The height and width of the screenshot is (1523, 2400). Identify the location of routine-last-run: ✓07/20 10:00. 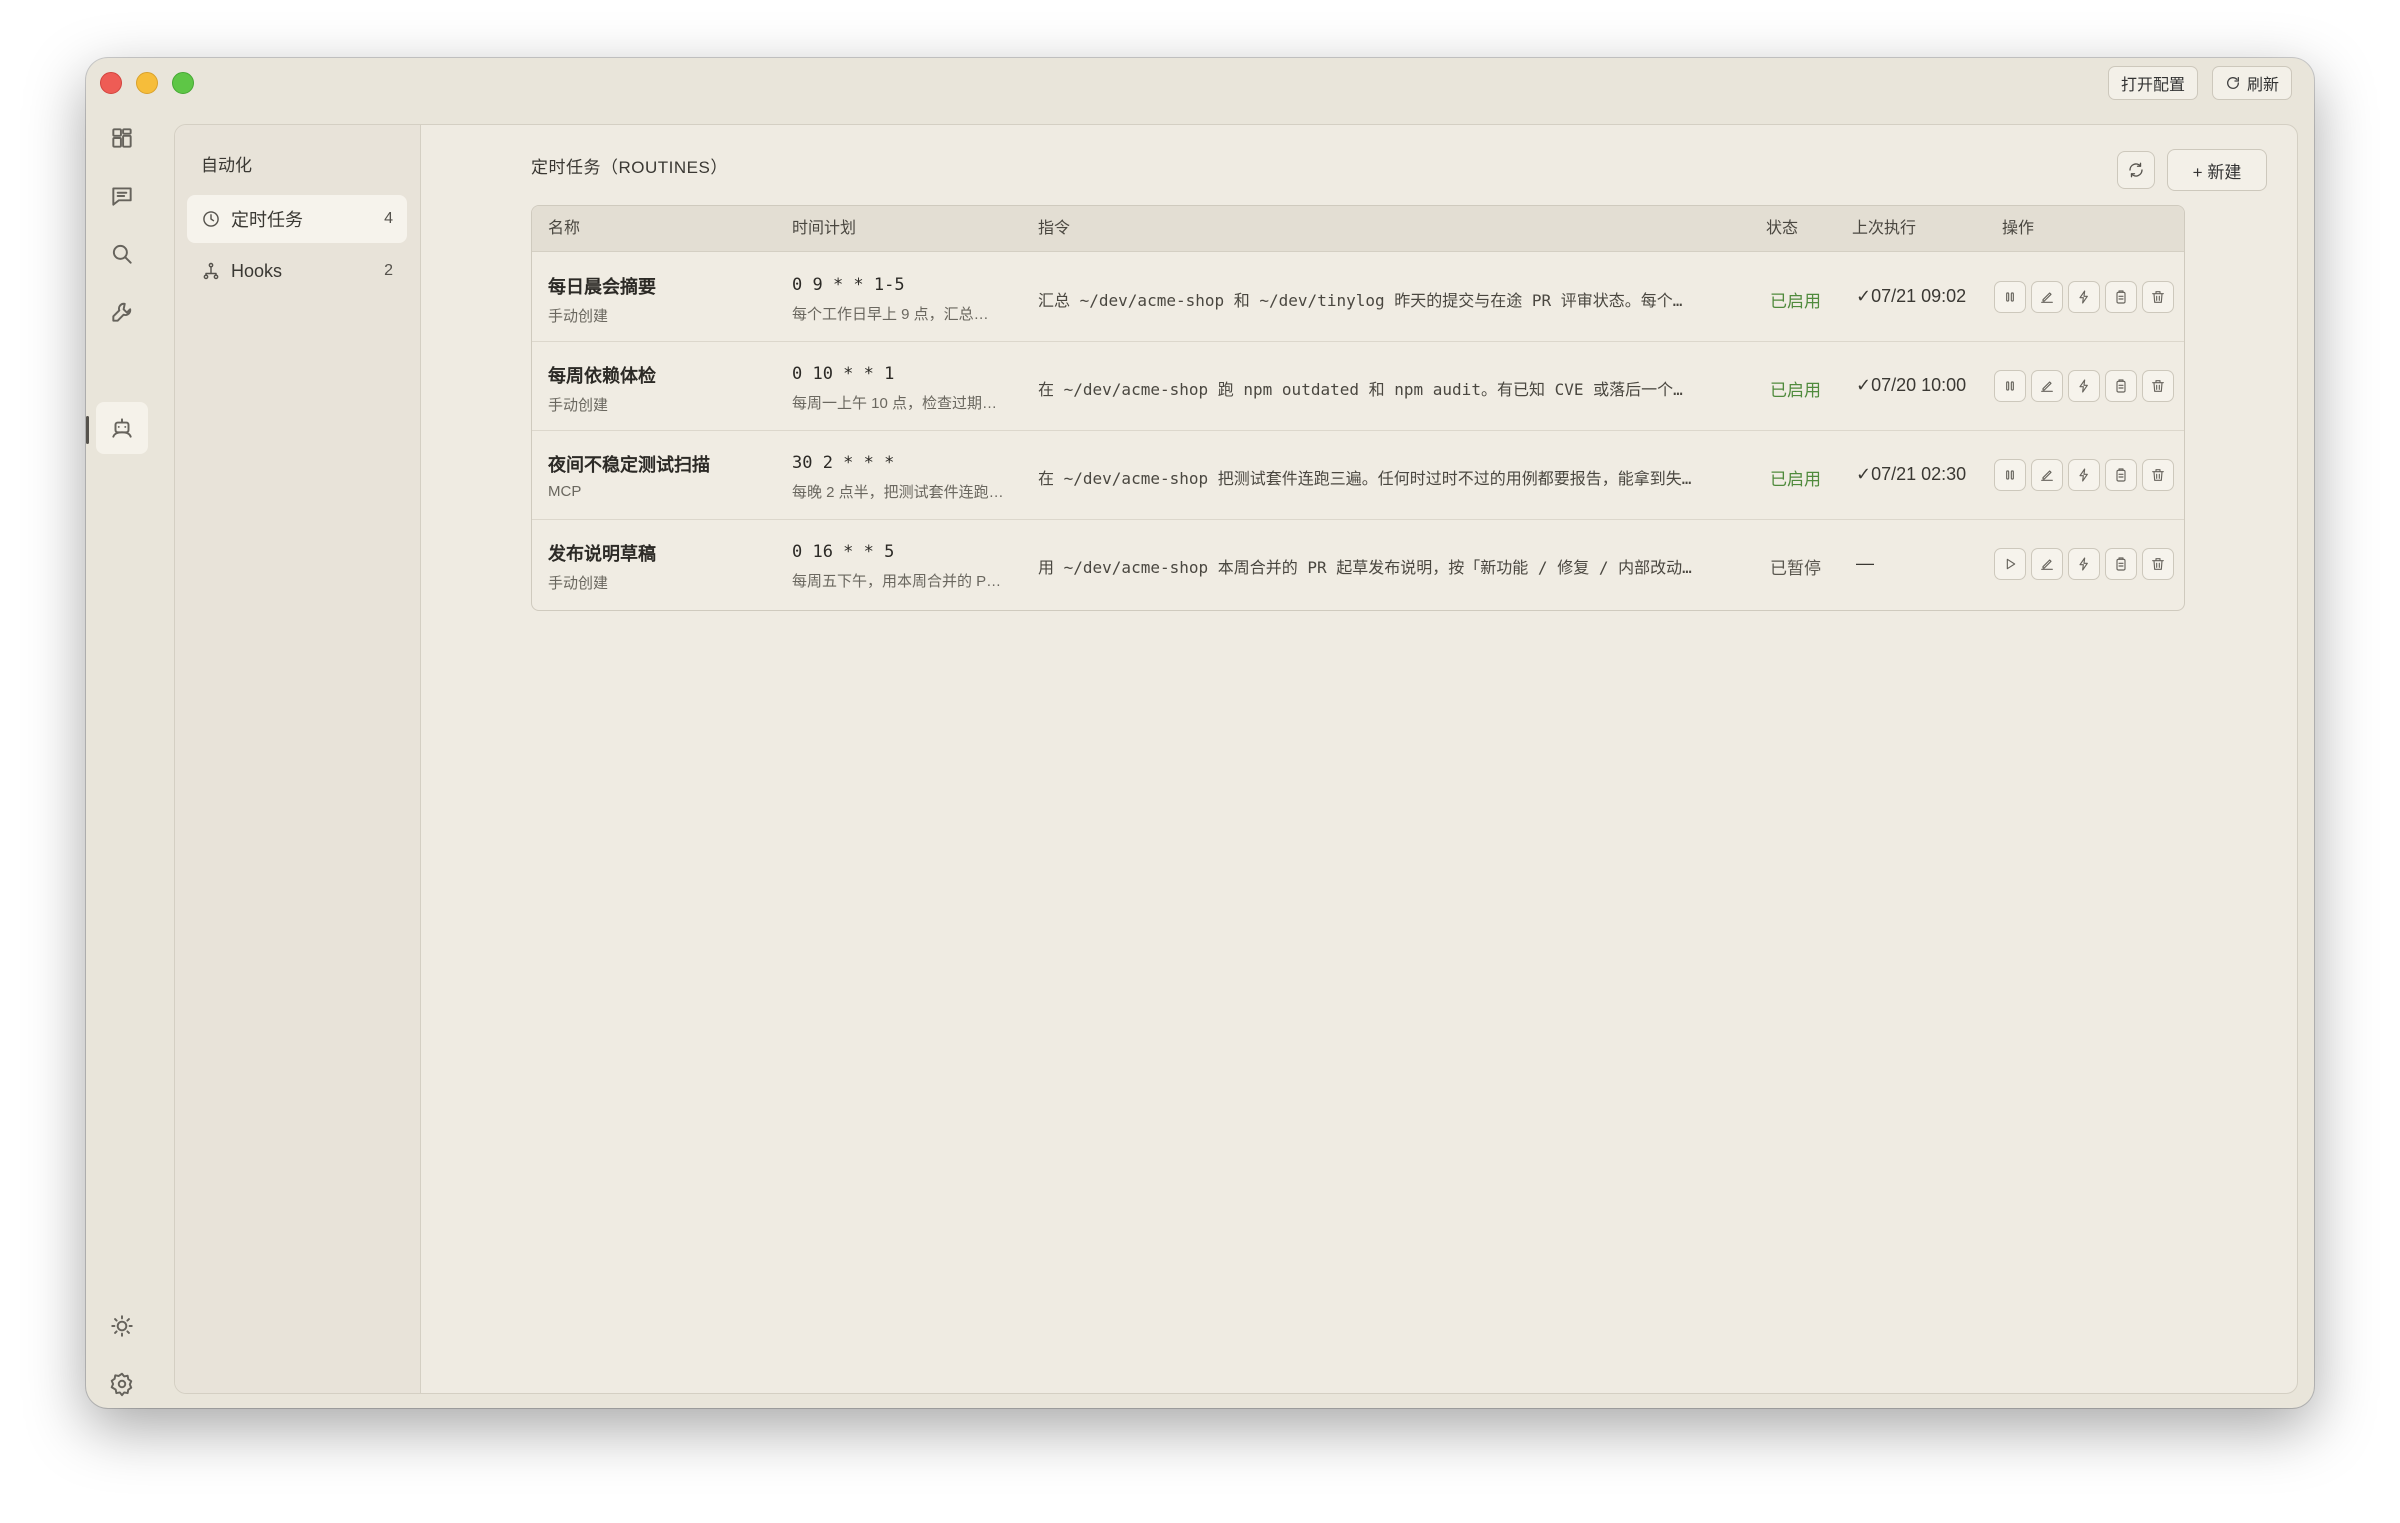
(1911, 385).